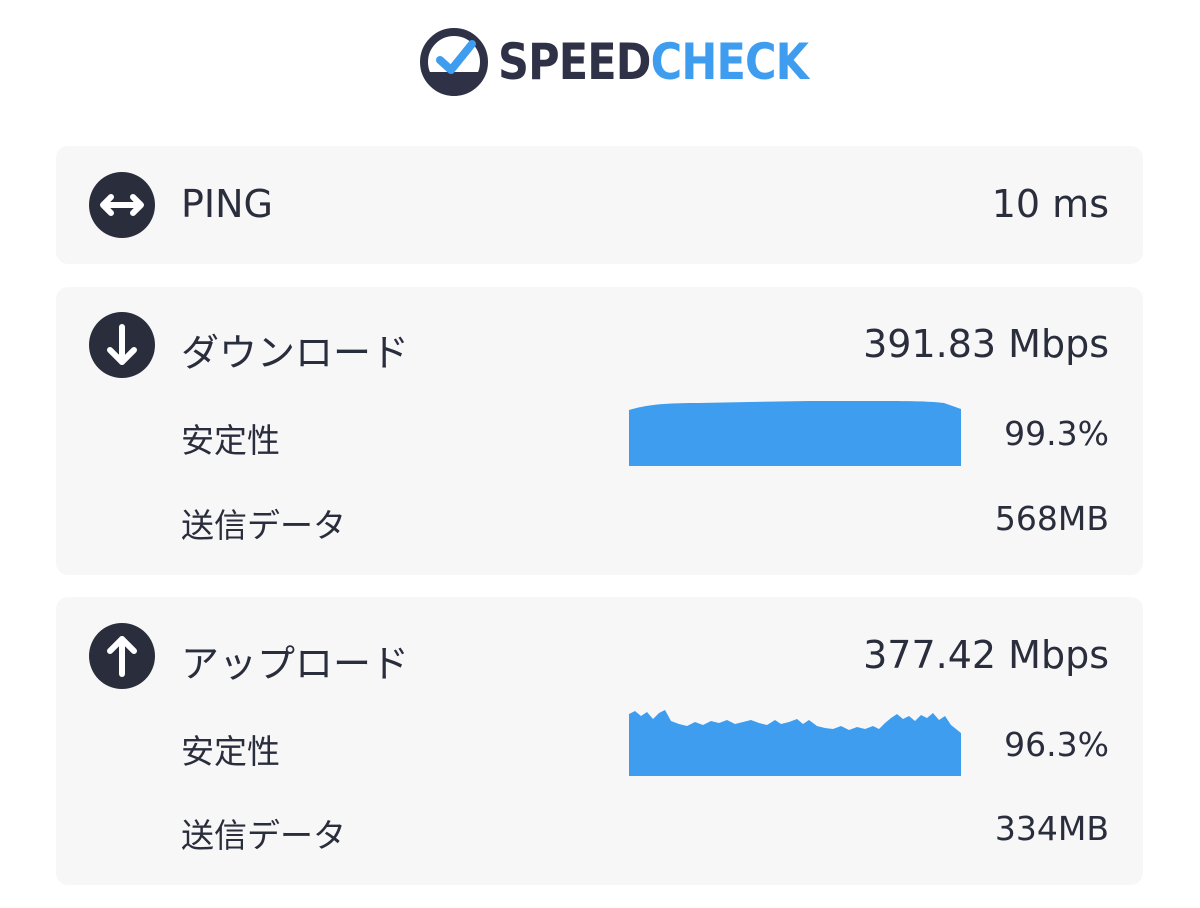  I want to click on download-stability-graph, so click(795, 433).